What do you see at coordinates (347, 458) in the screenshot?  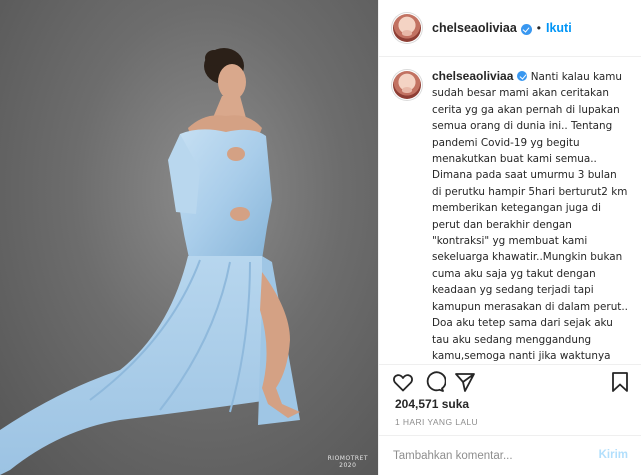 I see `watermark-text: RIOMOTRET` at bounding box center [347, 458].